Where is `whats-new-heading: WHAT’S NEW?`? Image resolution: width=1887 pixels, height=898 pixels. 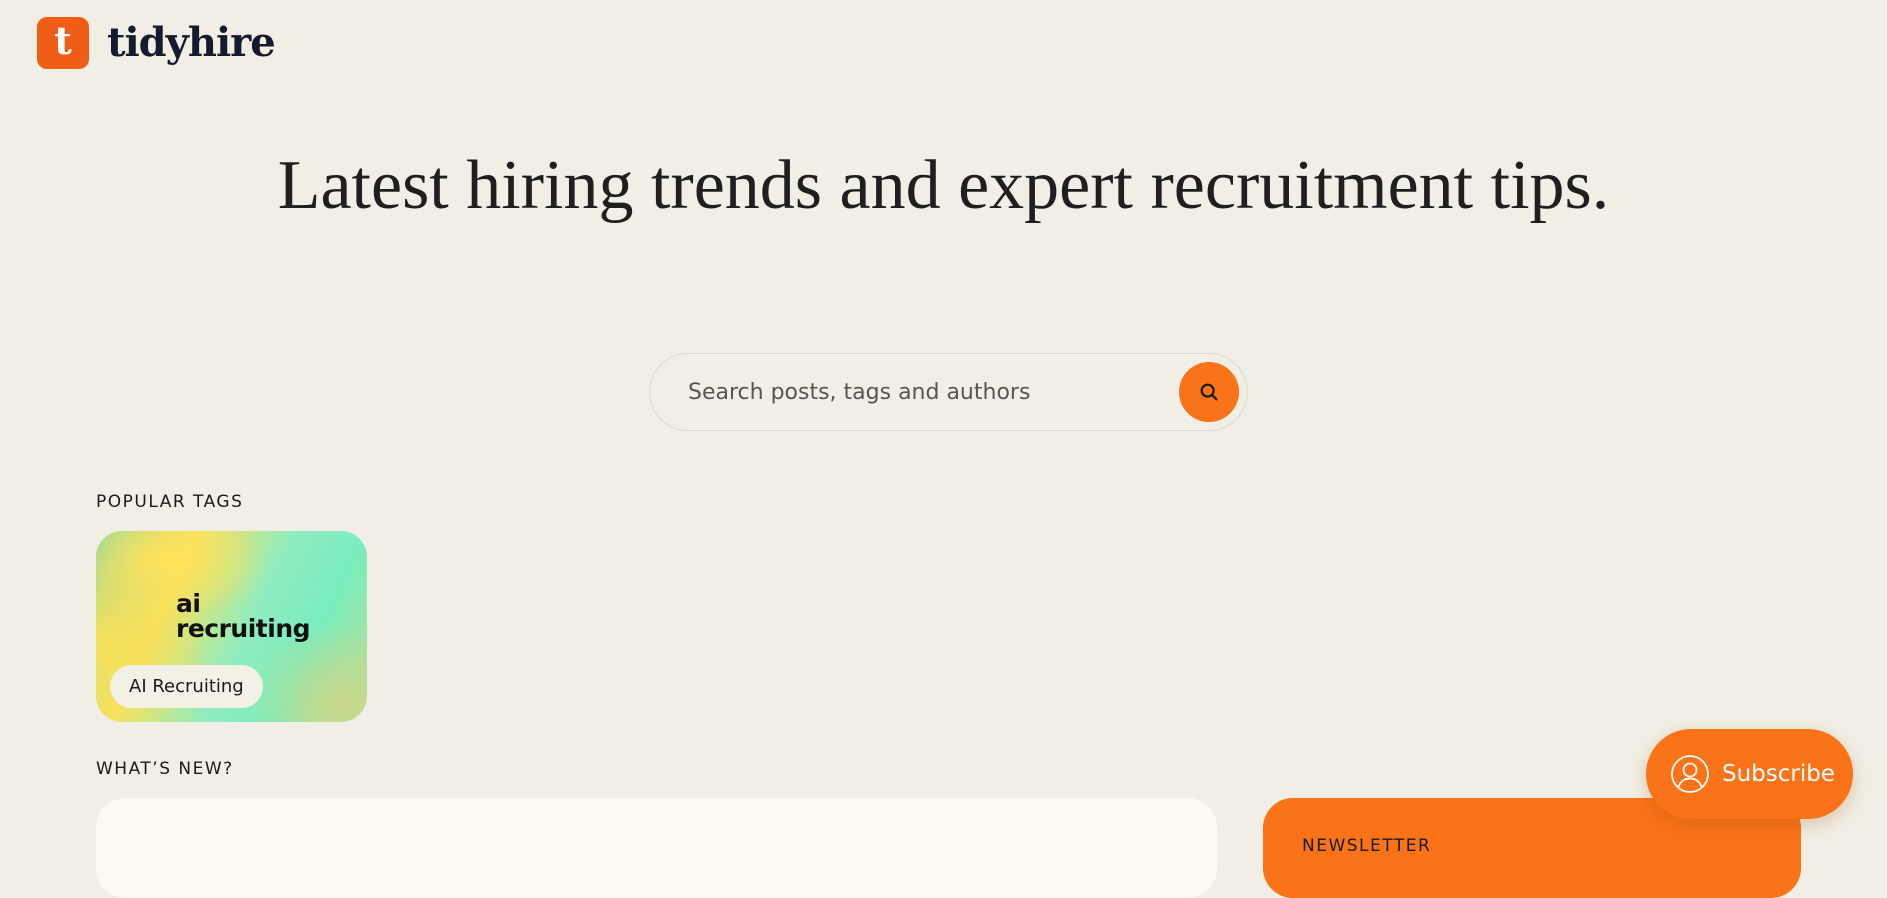
whats-new-heading: WHAT’S NEW? is located at coordinates (165, 769).